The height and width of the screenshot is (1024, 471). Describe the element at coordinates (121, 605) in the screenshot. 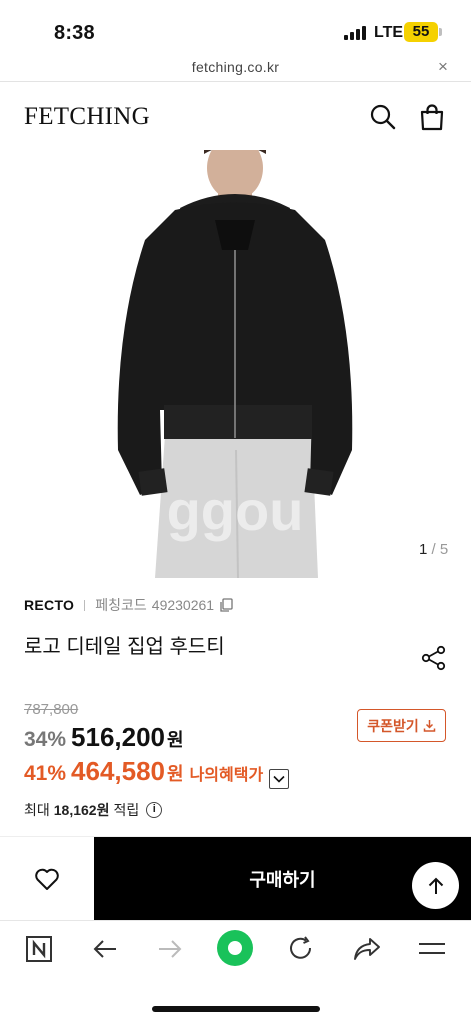

I see `product-code-label: 페칭코드` at that location.